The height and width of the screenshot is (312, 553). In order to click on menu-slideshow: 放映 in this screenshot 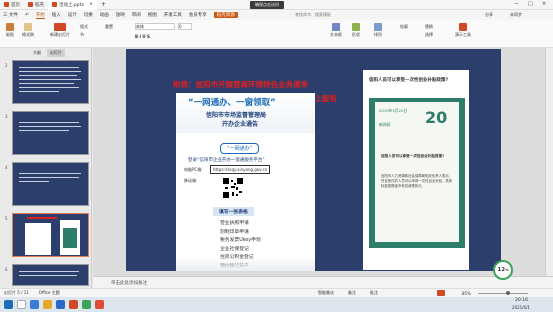, I will do `click(120, 15)`.